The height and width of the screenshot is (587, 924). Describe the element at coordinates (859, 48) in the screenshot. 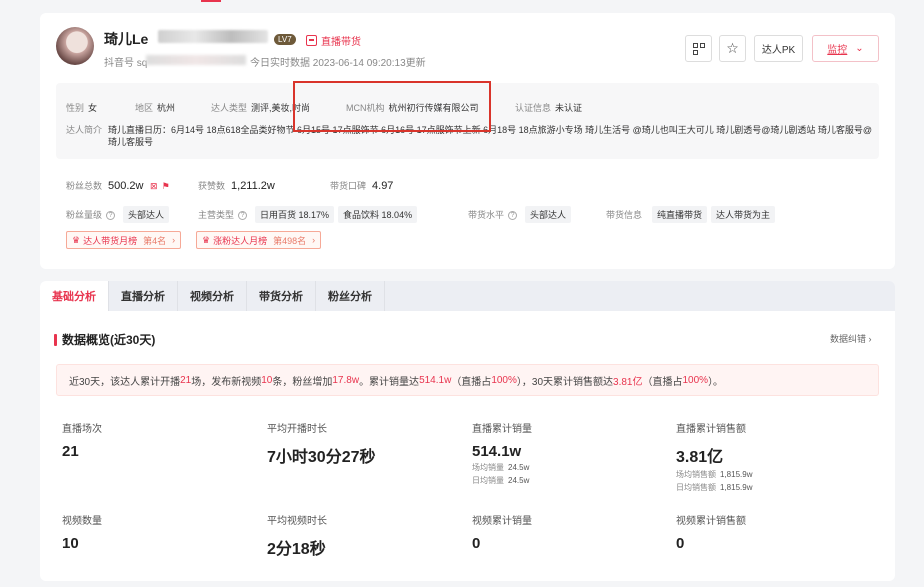

I see `chevron-down-icon: ⌄` at that location.